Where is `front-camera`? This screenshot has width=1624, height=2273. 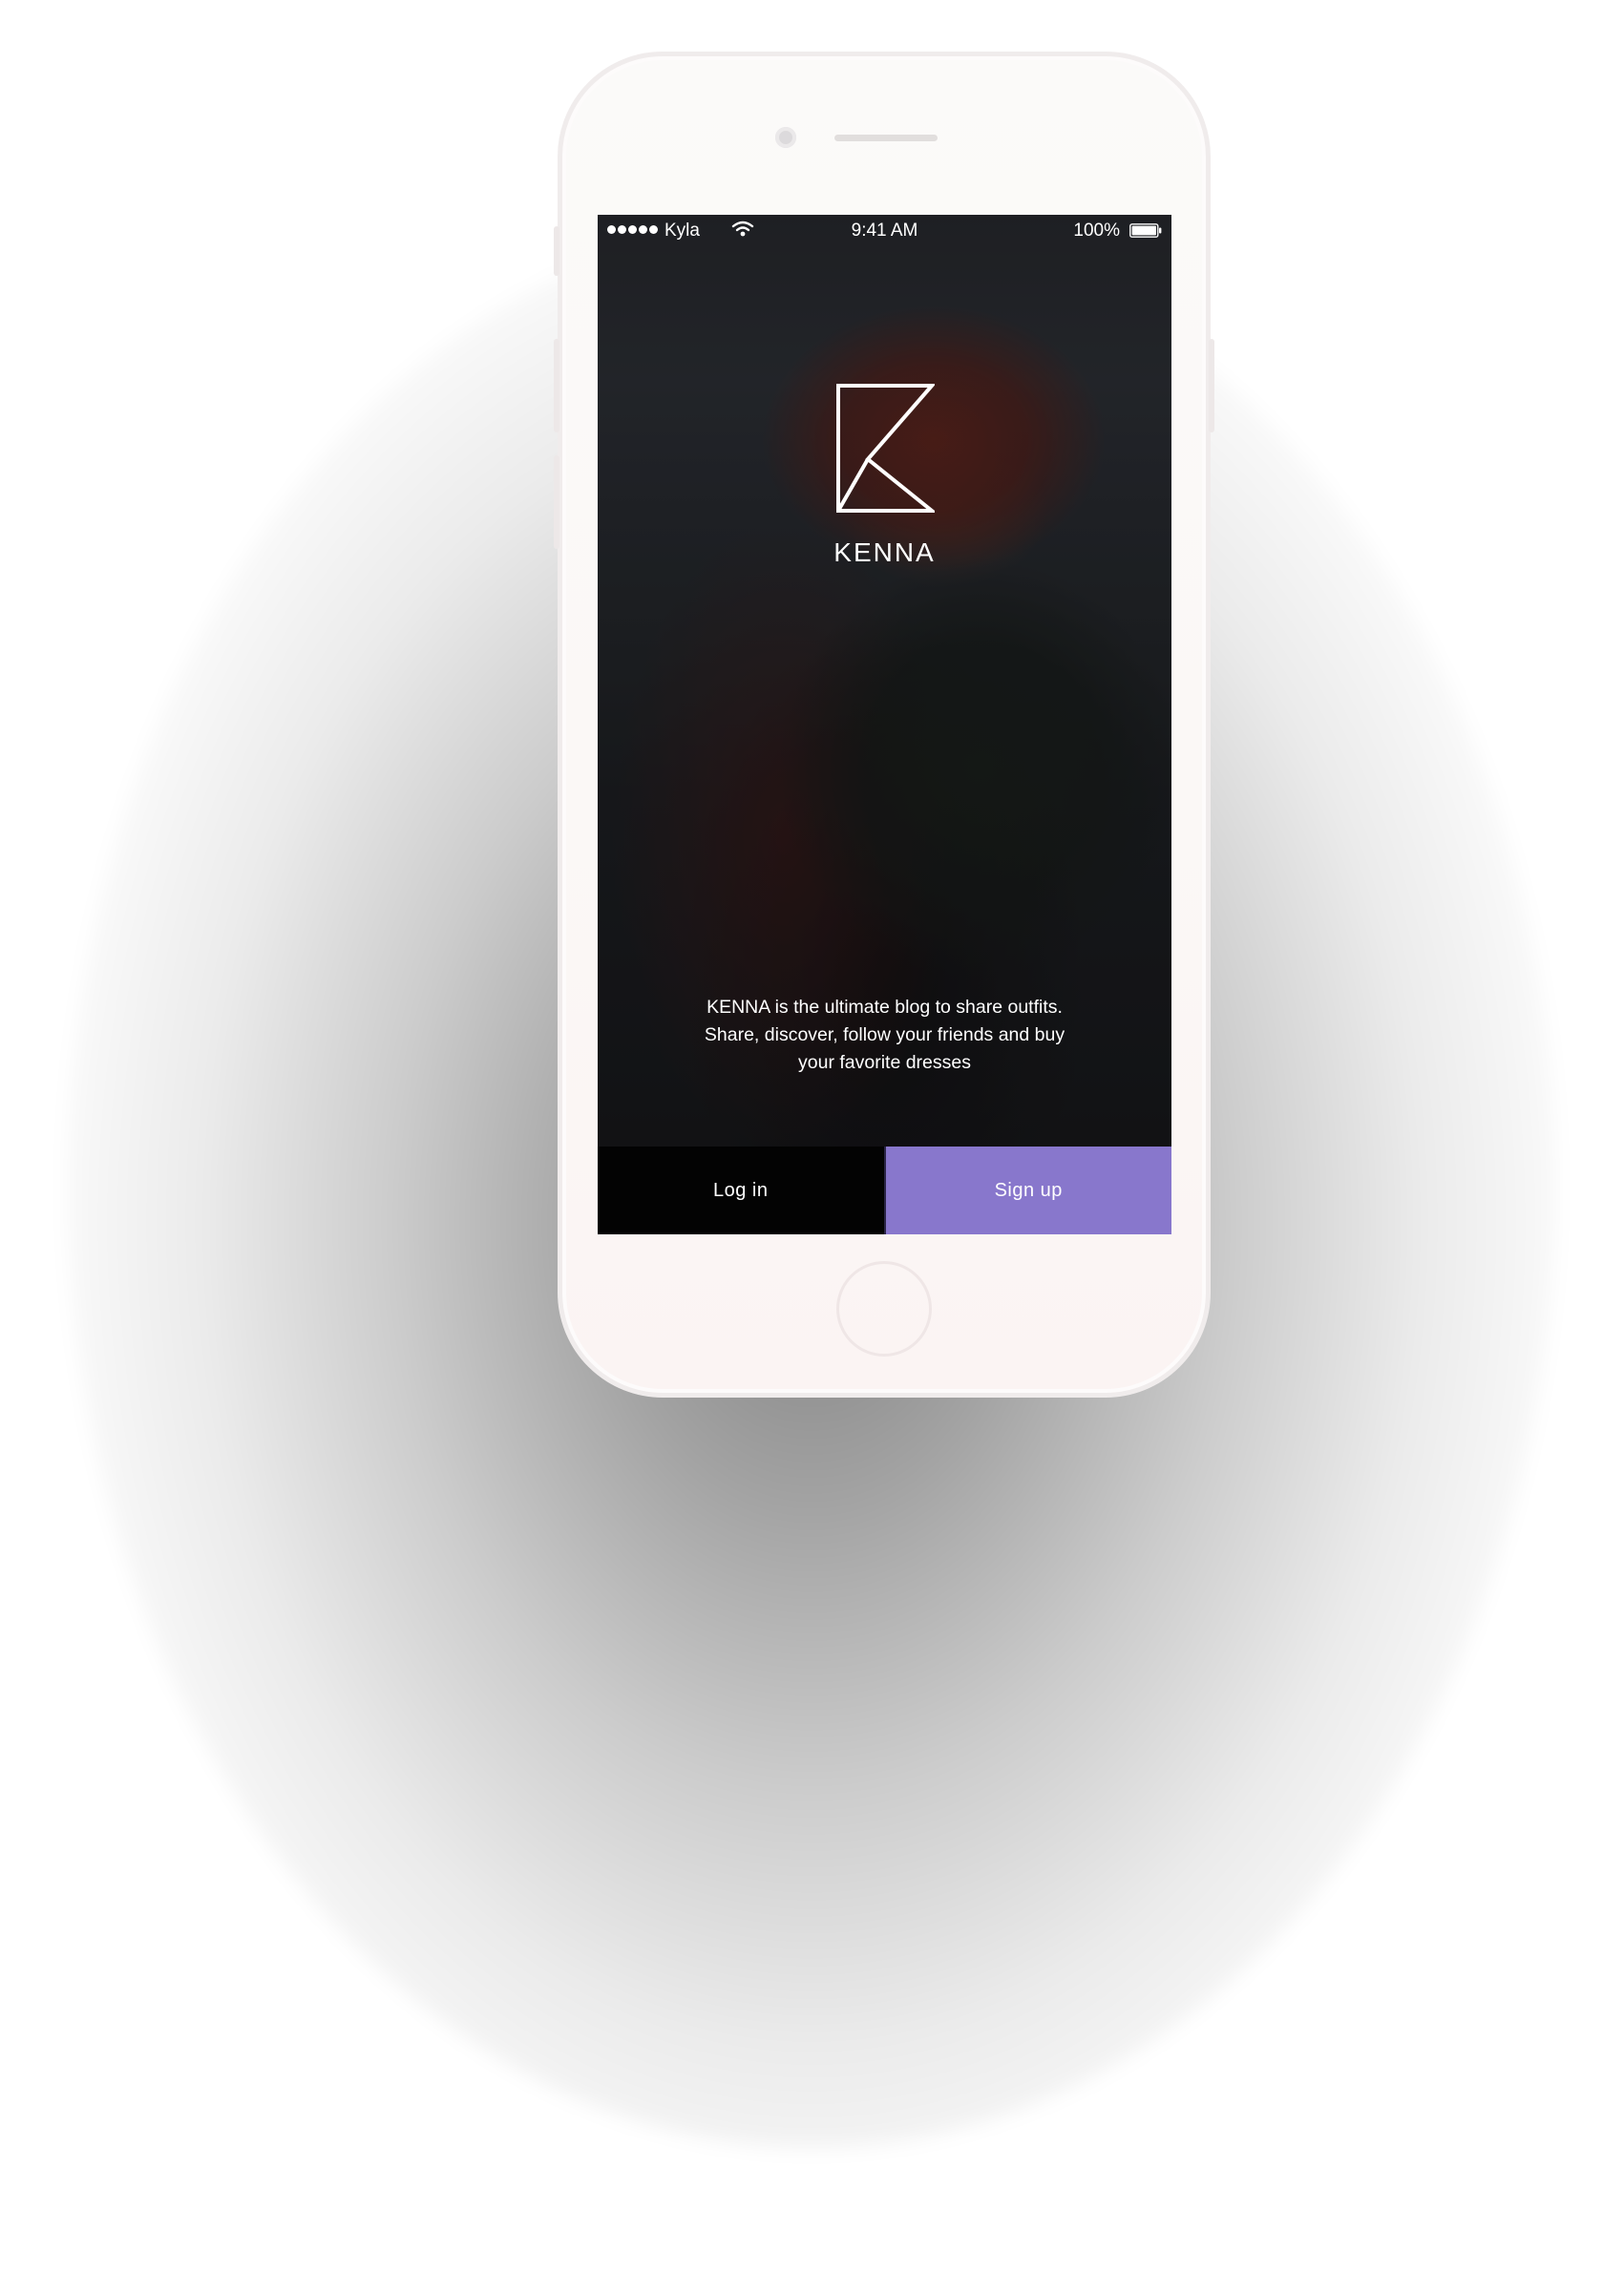
front-camera is located at coordinates (785, 137).